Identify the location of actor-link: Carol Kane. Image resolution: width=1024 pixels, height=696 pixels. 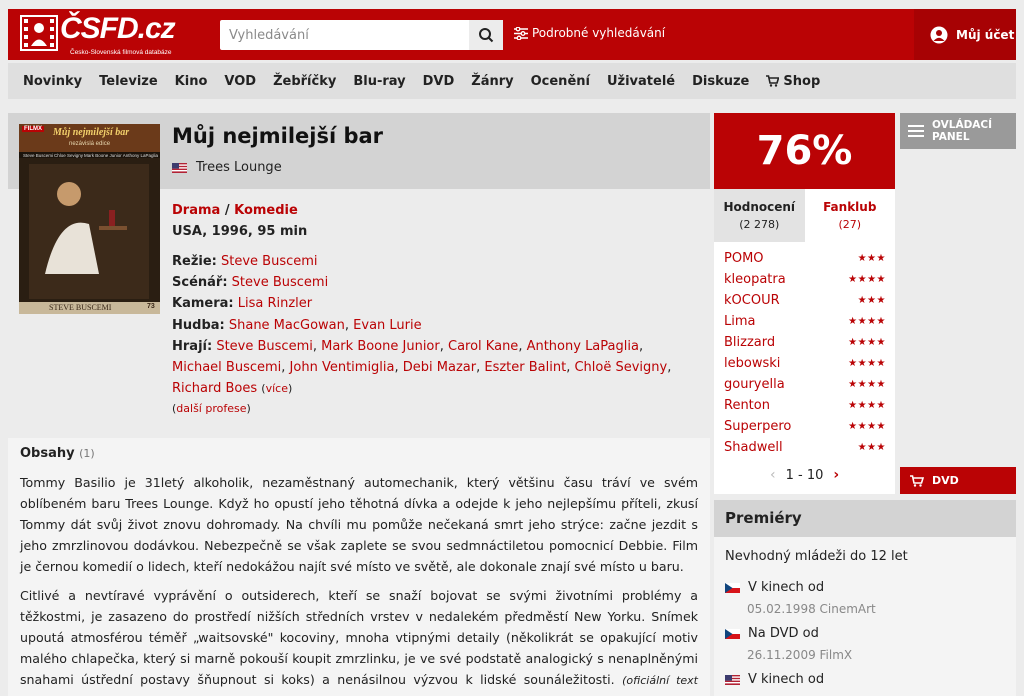
(483, 346).